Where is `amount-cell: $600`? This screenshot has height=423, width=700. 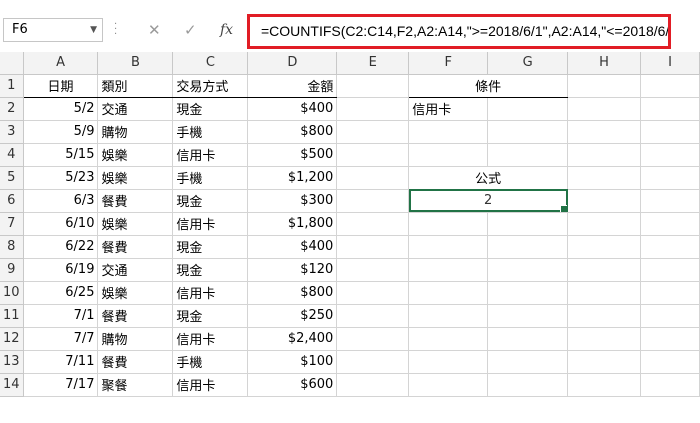
amount-cell: $600 is located at coordinates (292, 385).